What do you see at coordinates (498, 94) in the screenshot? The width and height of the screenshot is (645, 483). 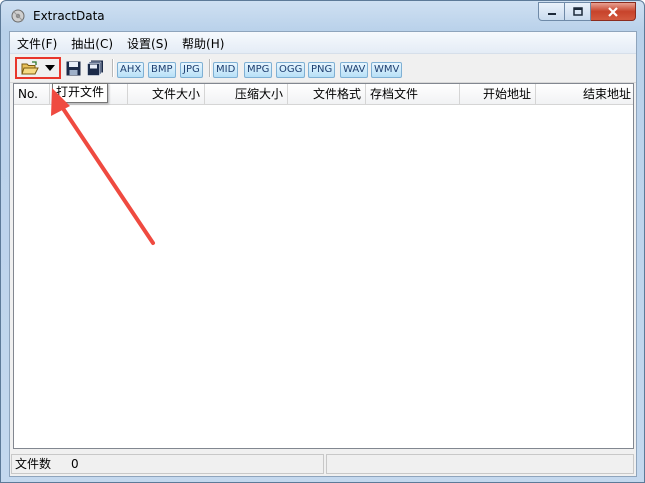 I see `column-header-start-address: 开始地址` at bounding box center [498, 94].